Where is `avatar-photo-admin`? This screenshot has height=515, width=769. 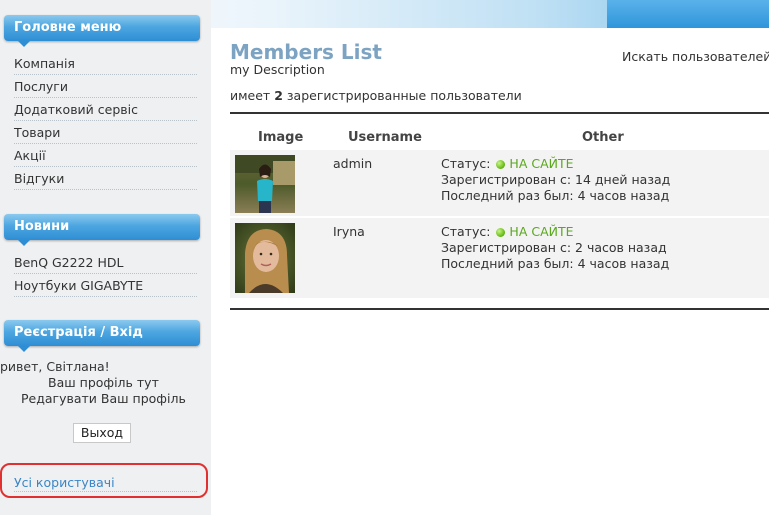 avatar-photo-admin is located at coordinates (265, 184).